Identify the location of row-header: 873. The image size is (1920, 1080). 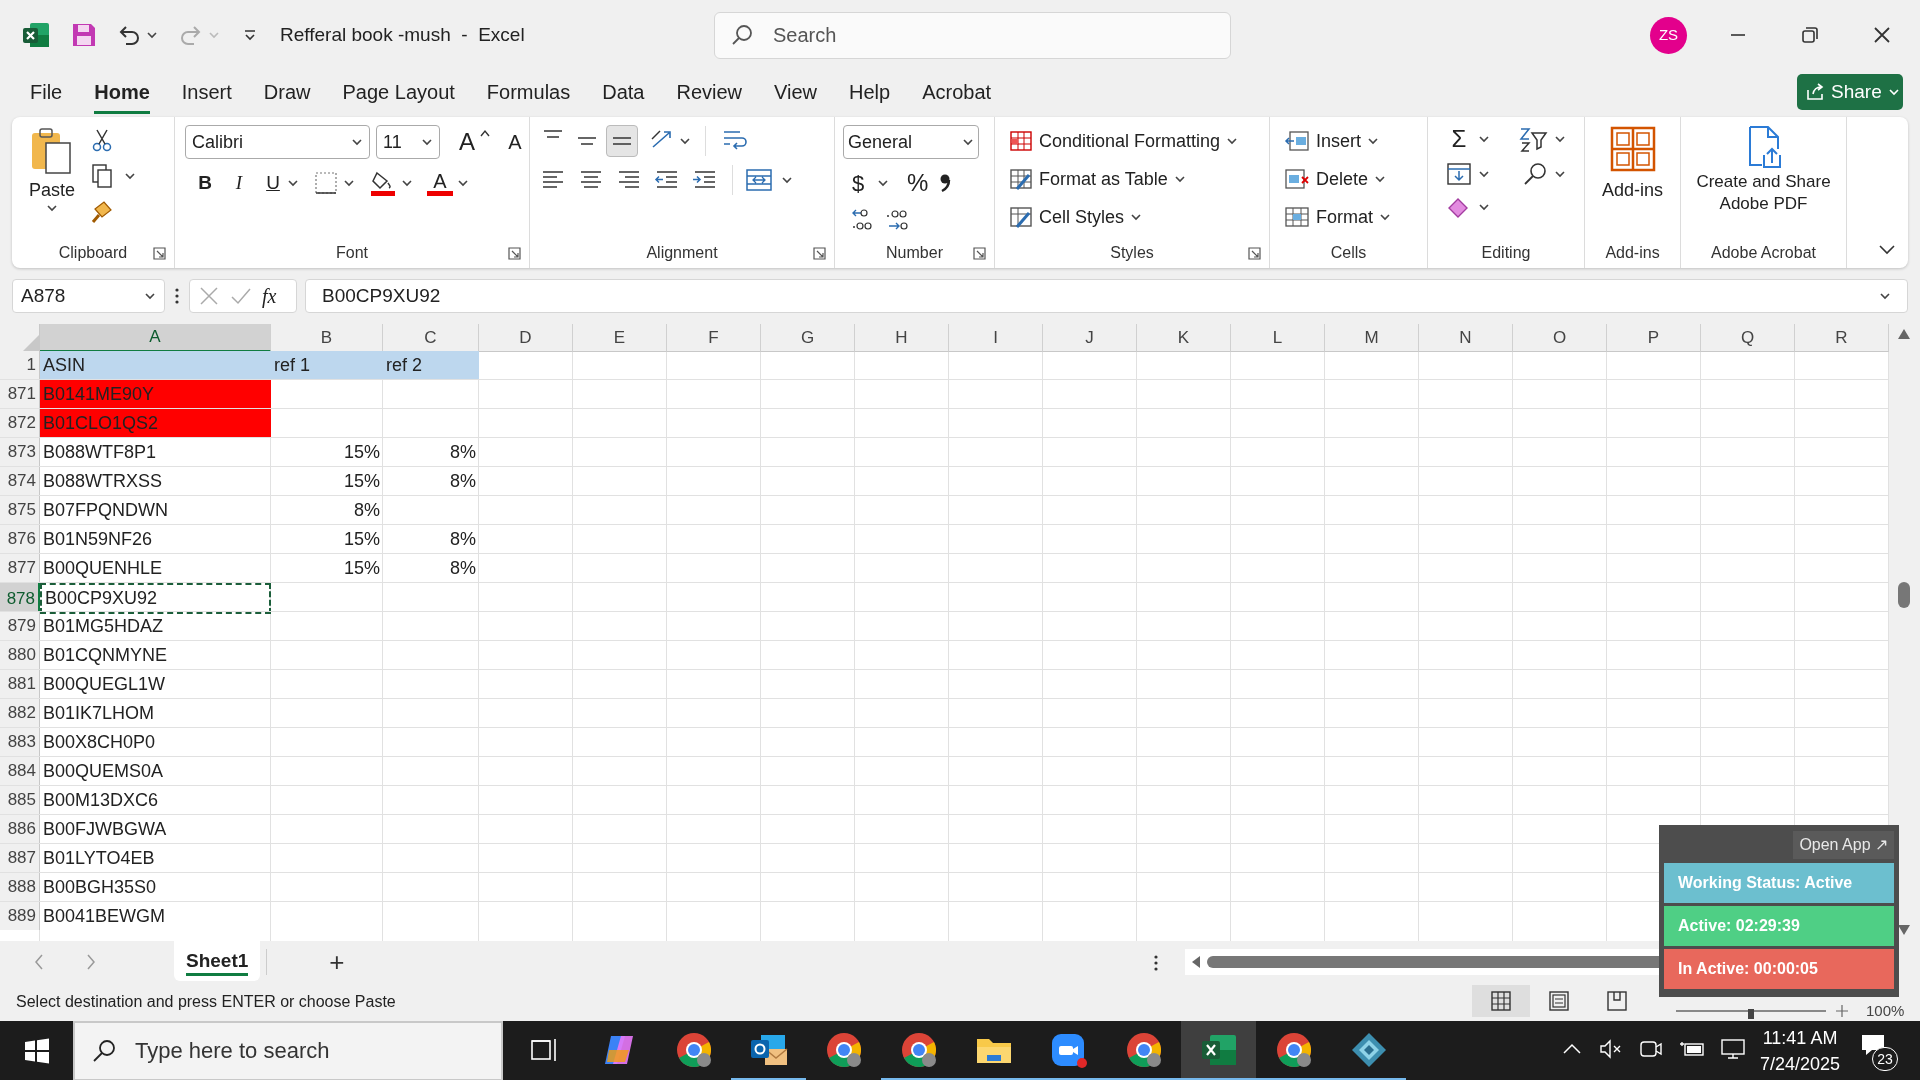
(20, 452).